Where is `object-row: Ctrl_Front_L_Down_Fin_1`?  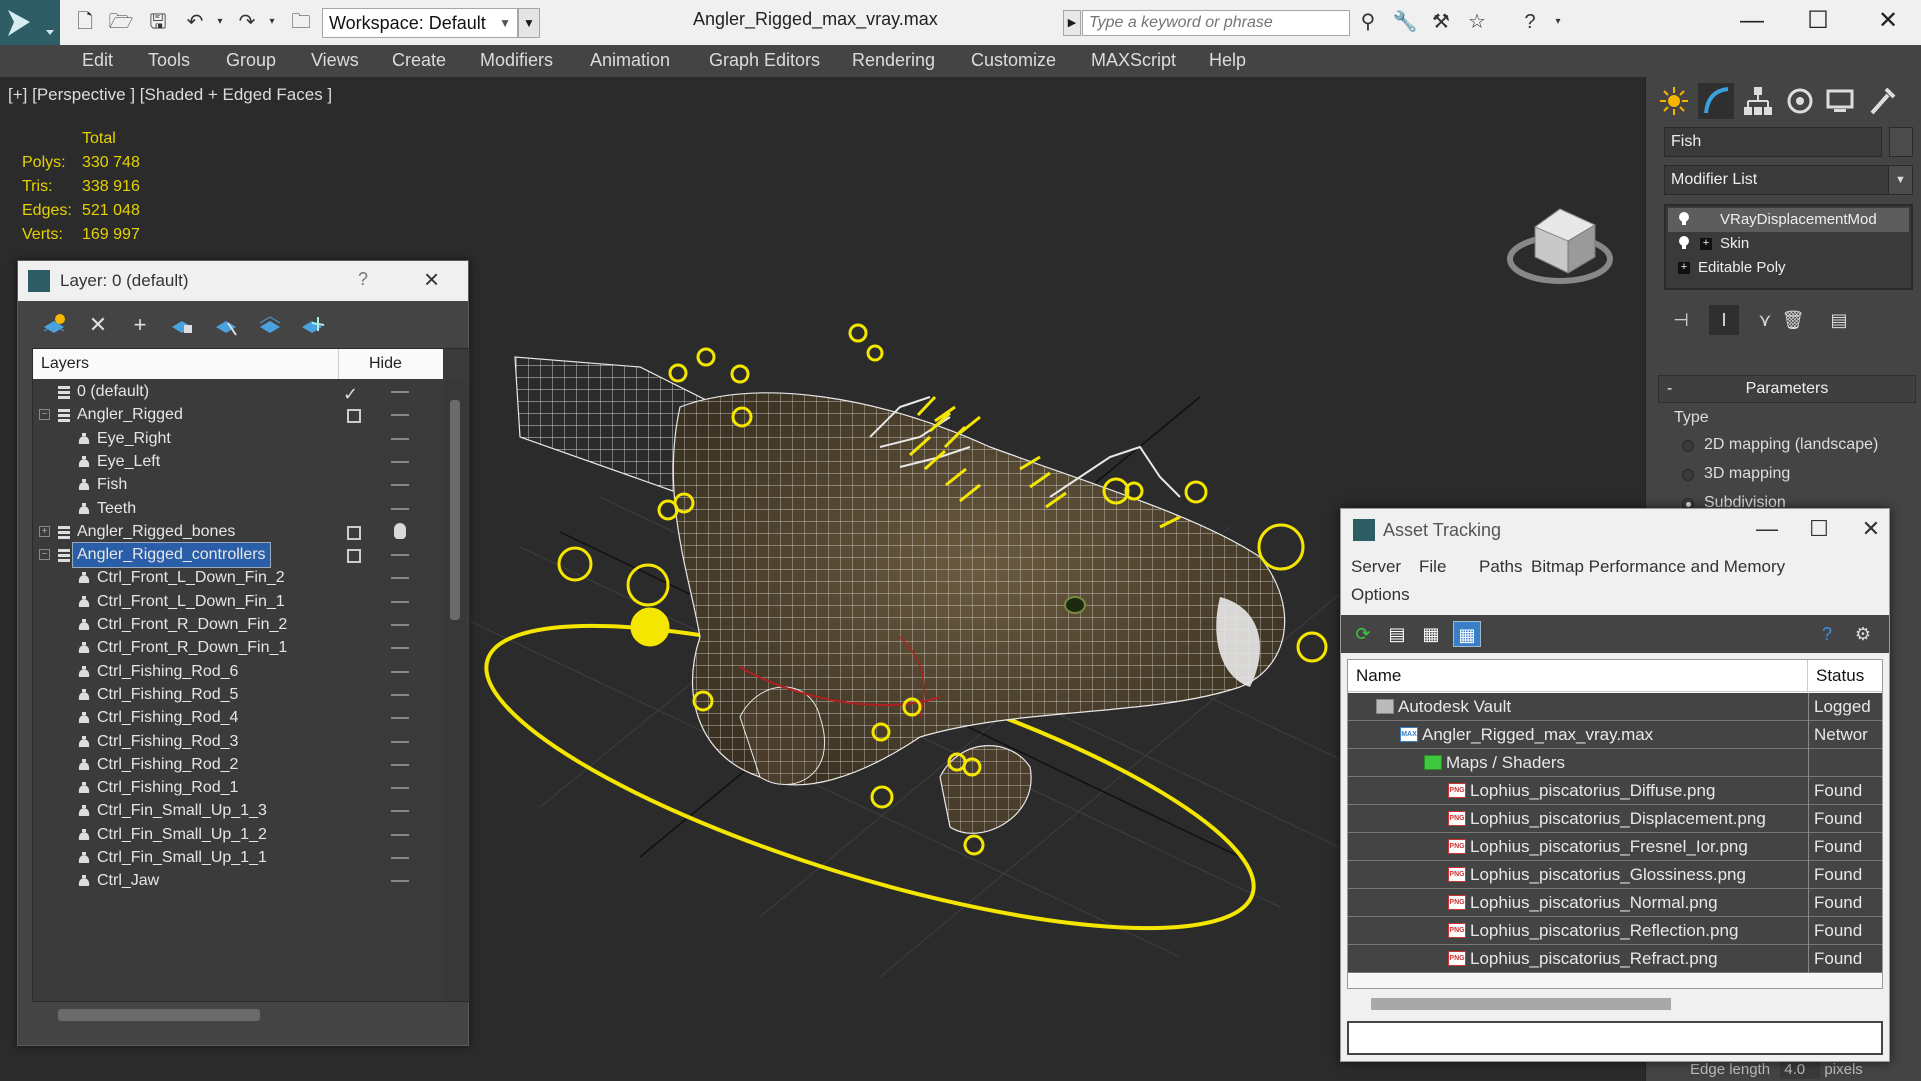 object-row: Ctrl_Front_L_Down_Fin_1 is located at coordinates (236, 602).